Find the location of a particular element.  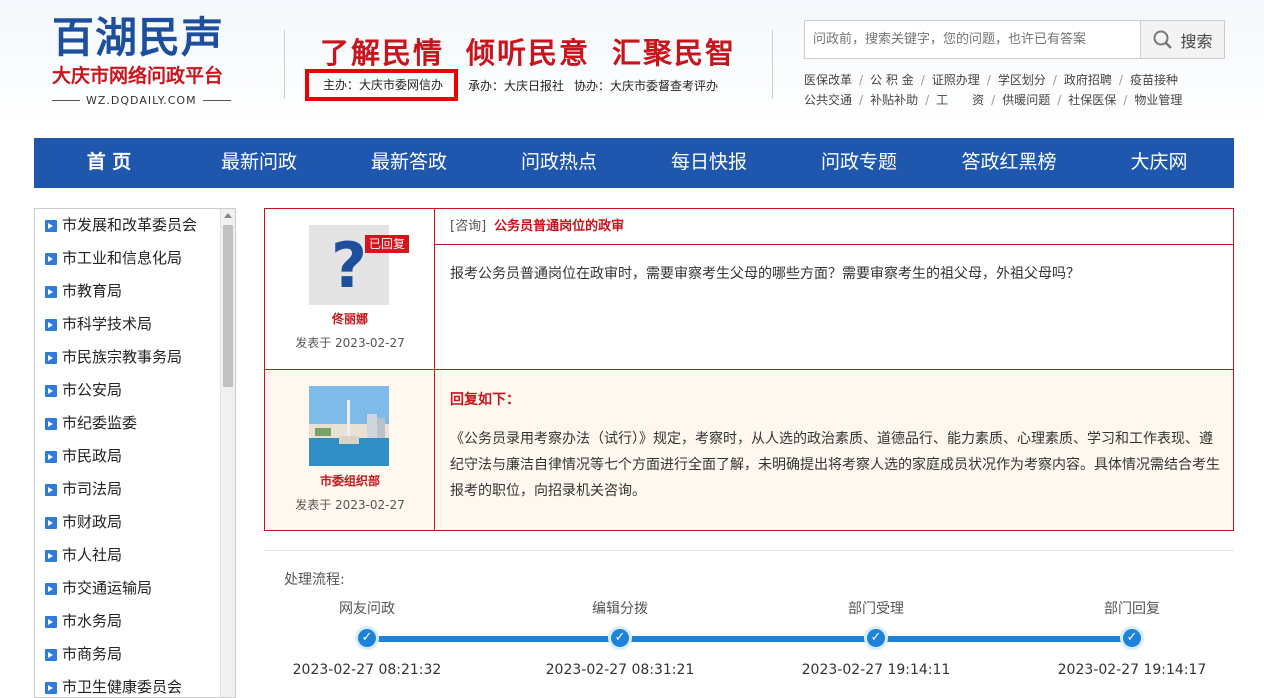

nav-special-topics: 问政专题 is located at coordinates (859, 163).